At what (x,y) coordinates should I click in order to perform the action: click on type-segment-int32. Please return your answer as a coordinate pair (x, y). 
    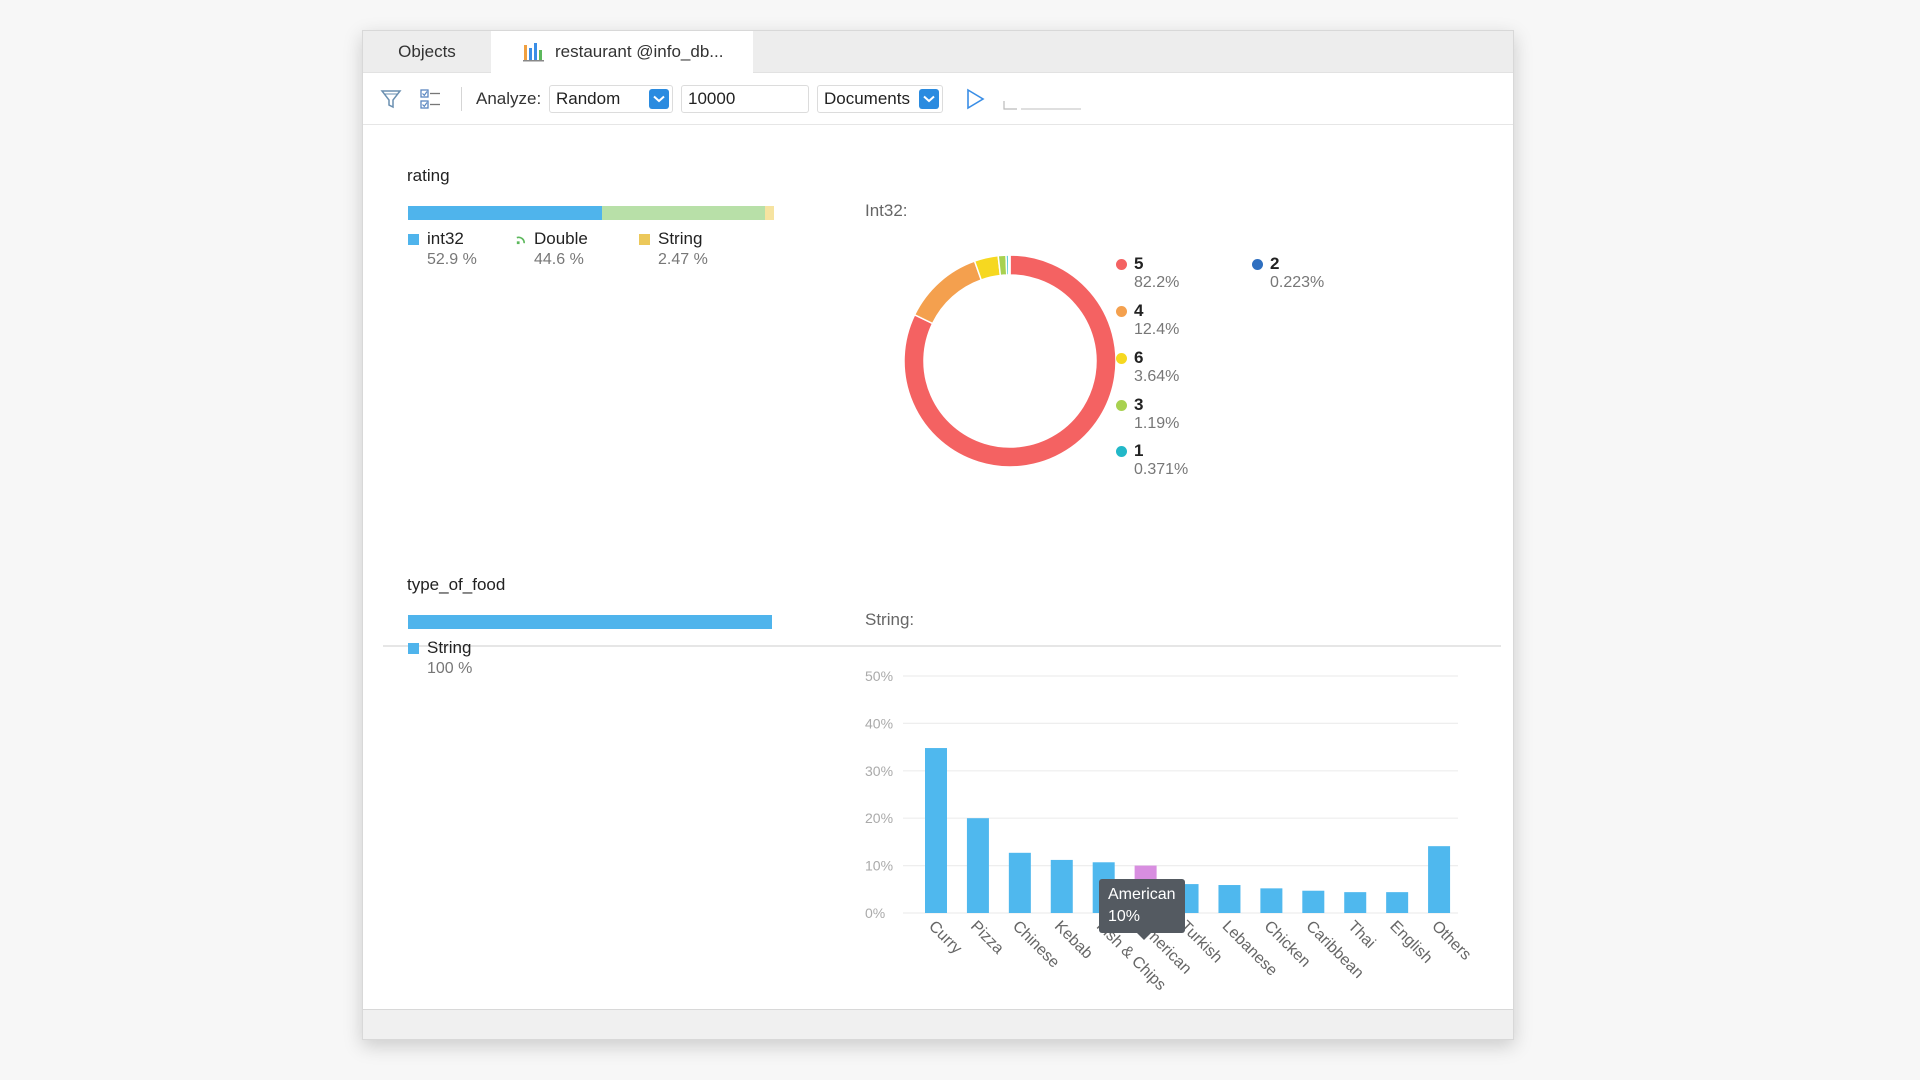
    Looking at the image, I should click on (505, 213).